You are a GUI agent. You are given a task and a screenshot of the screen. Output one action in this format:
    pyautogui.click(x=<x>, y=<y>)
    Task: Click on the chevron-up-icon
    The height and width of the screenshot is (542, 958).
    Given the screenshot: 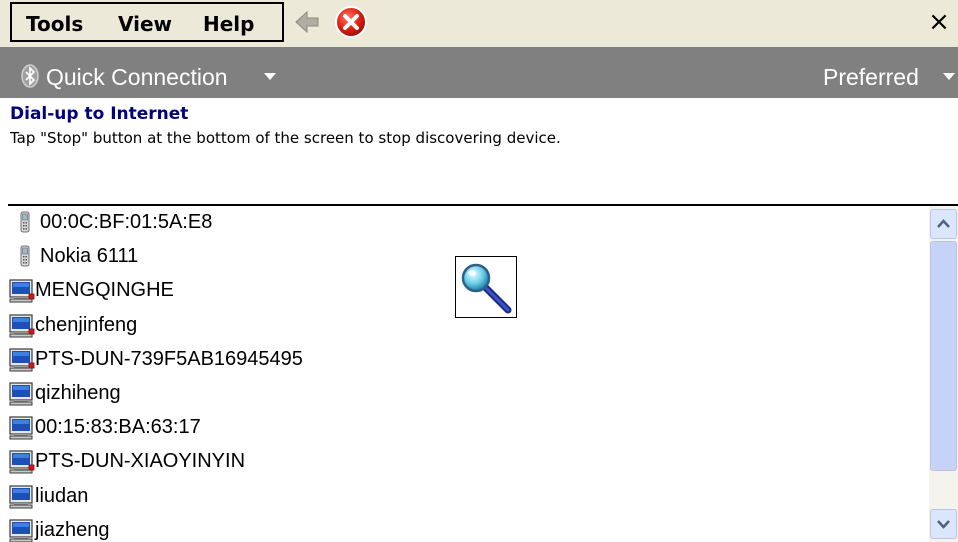 What is the action you would take?
    pyautogui.click(x=943, y=223)
    